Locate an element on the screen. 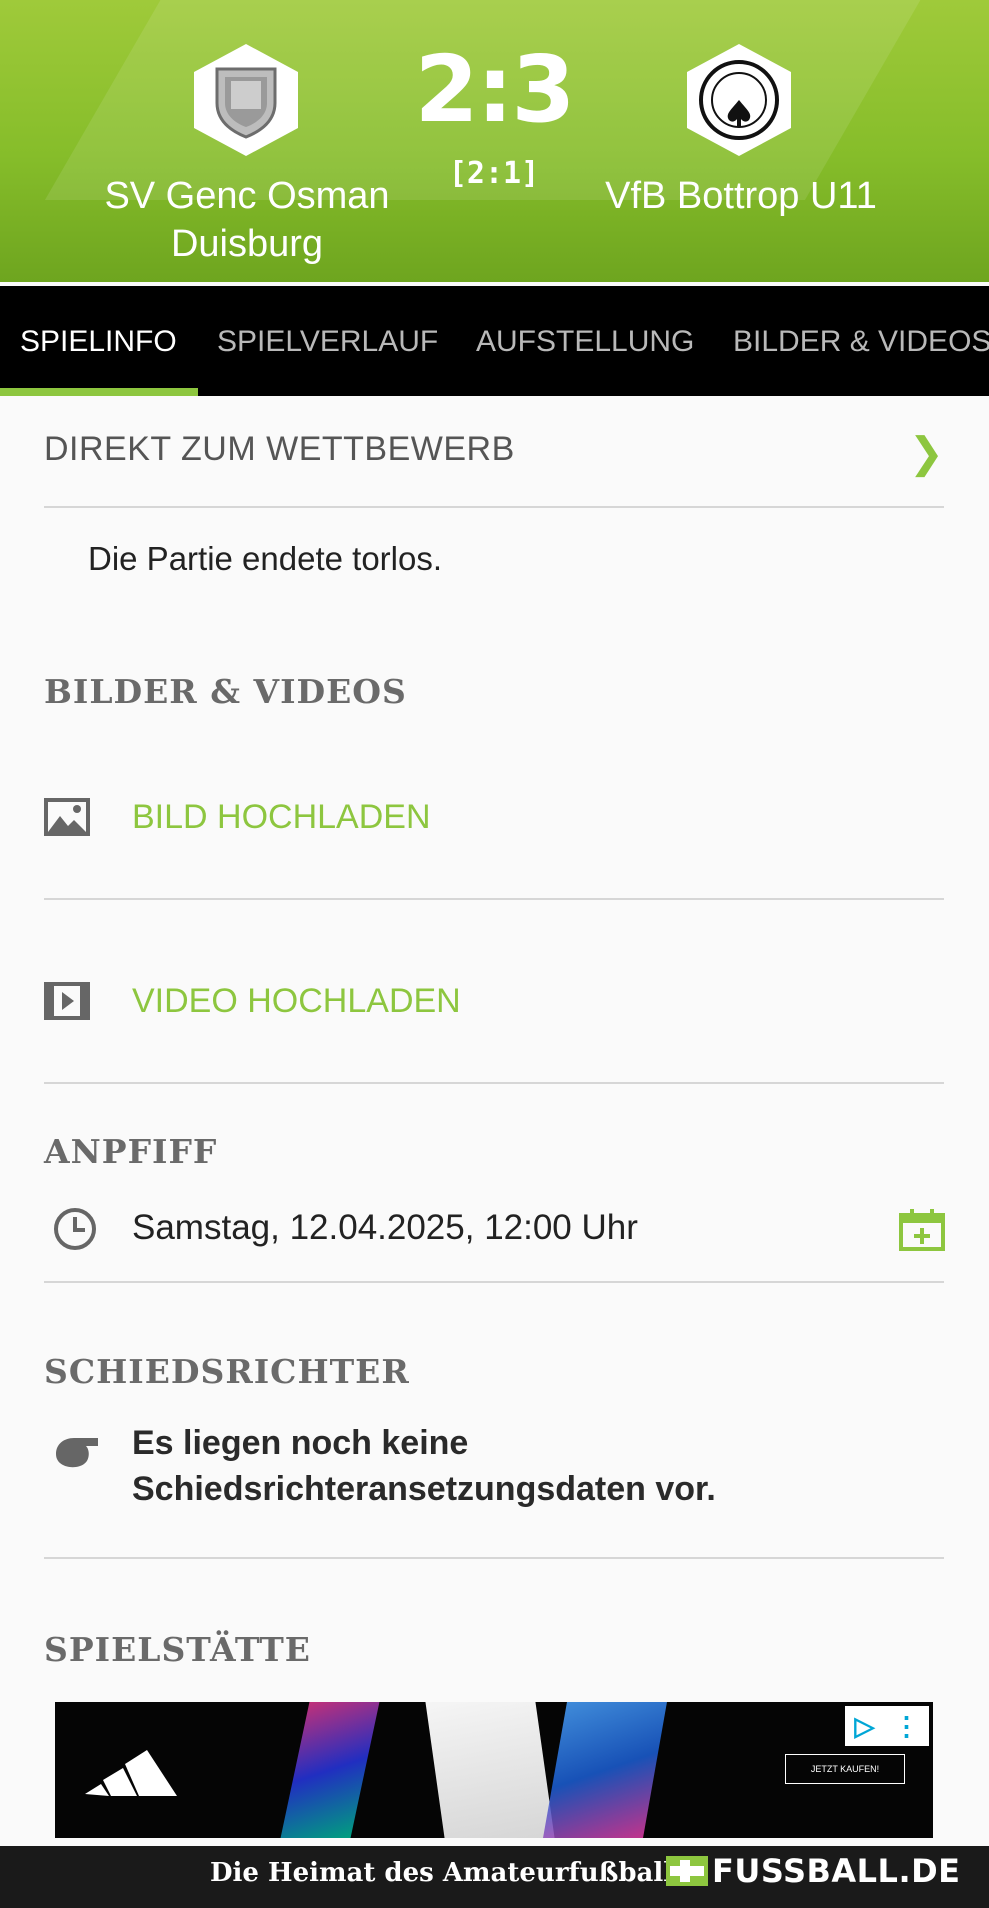 Image resolution: width=989 pixels, height=1908 pixels. ad-banner: JETZT KAUFEN! ▷ ⋮ is located at coordinates (494, 1770).